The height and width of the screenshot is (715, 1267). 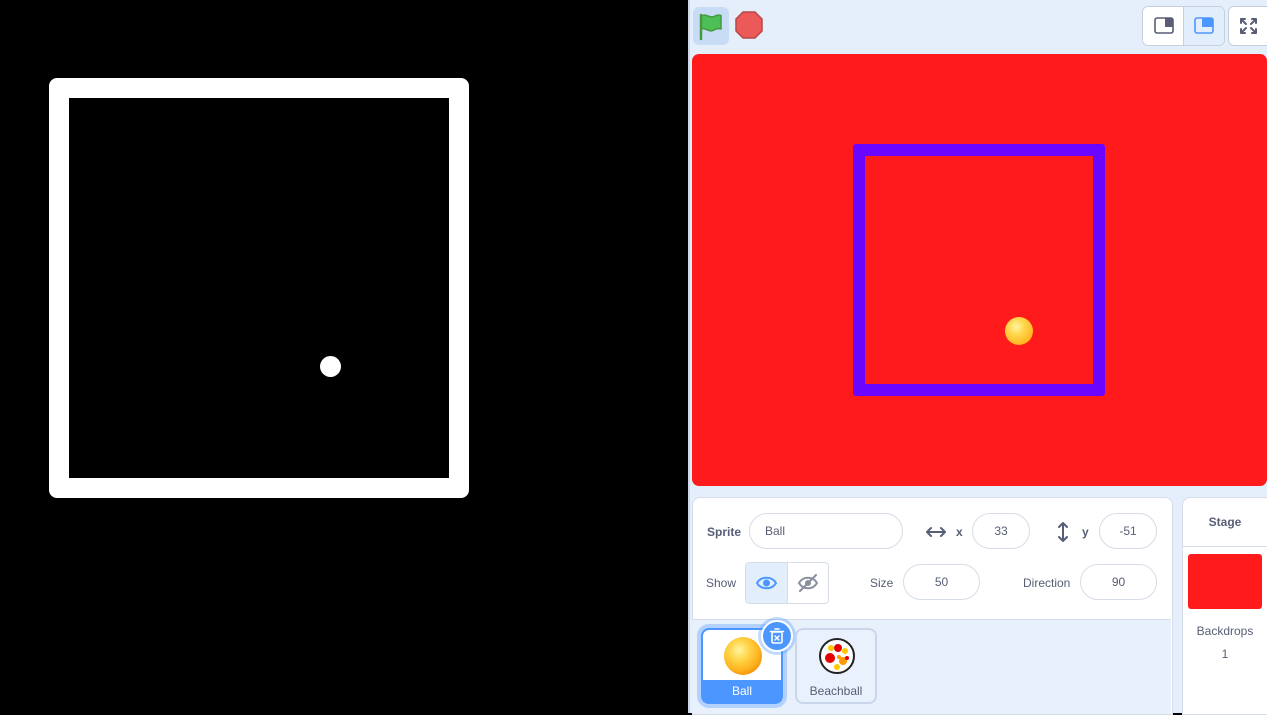 I want to click on small-stage-button, so click(x=1163, y=26).